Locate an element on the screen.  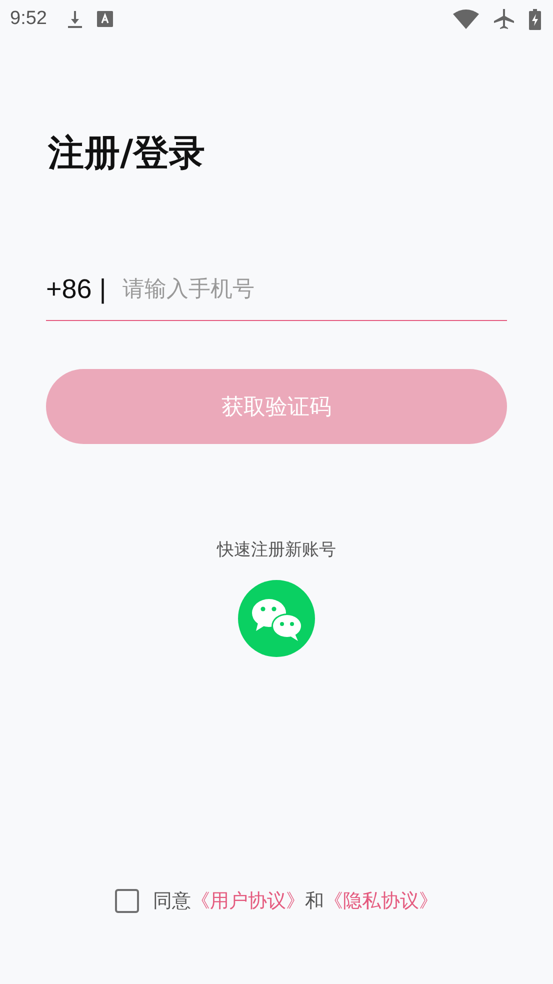
download-icon is located at coordinates (74, 19).